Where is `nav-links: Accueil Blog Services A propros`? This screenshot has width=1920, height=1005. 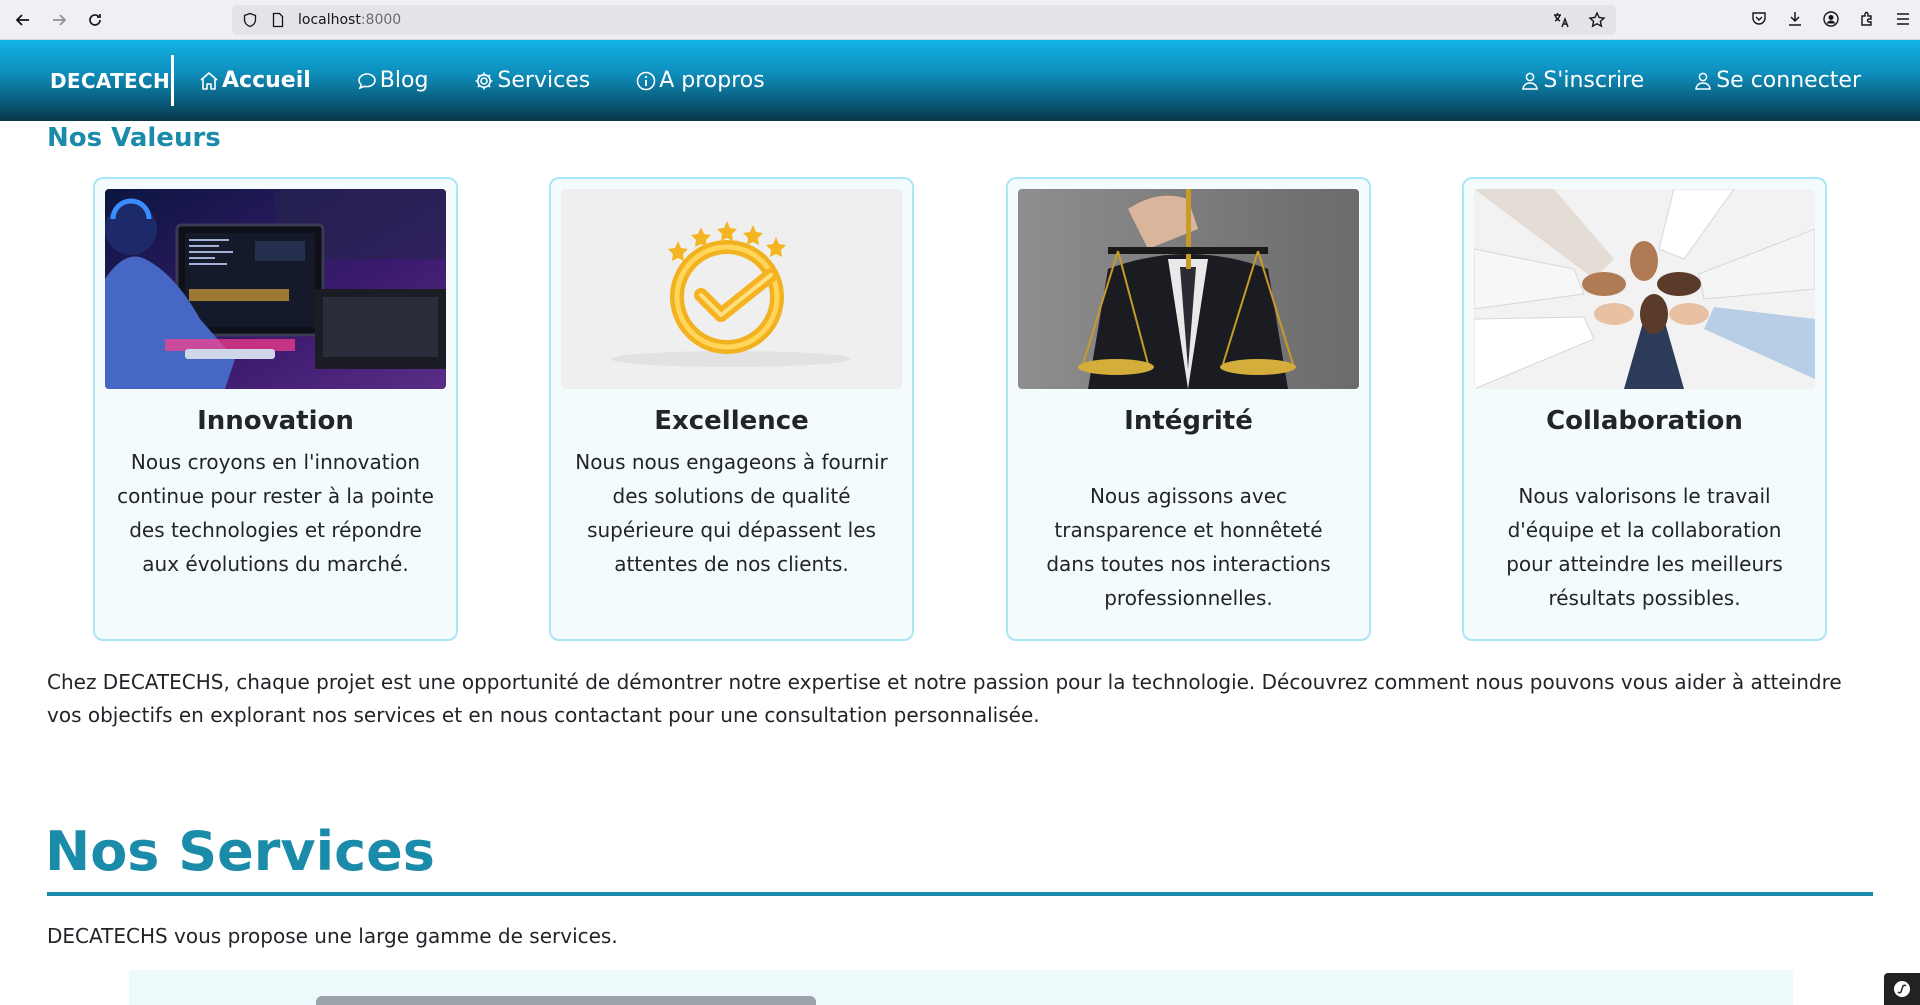
nav-links: Accueil Blog Services A propros is located at coordinates (504, 80).